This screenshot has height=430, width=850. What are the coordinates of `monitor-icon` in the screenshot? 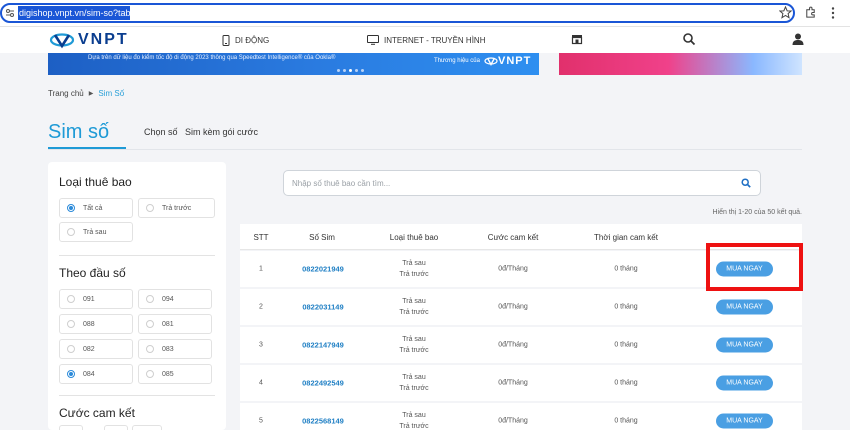 It's located at (373, 40).